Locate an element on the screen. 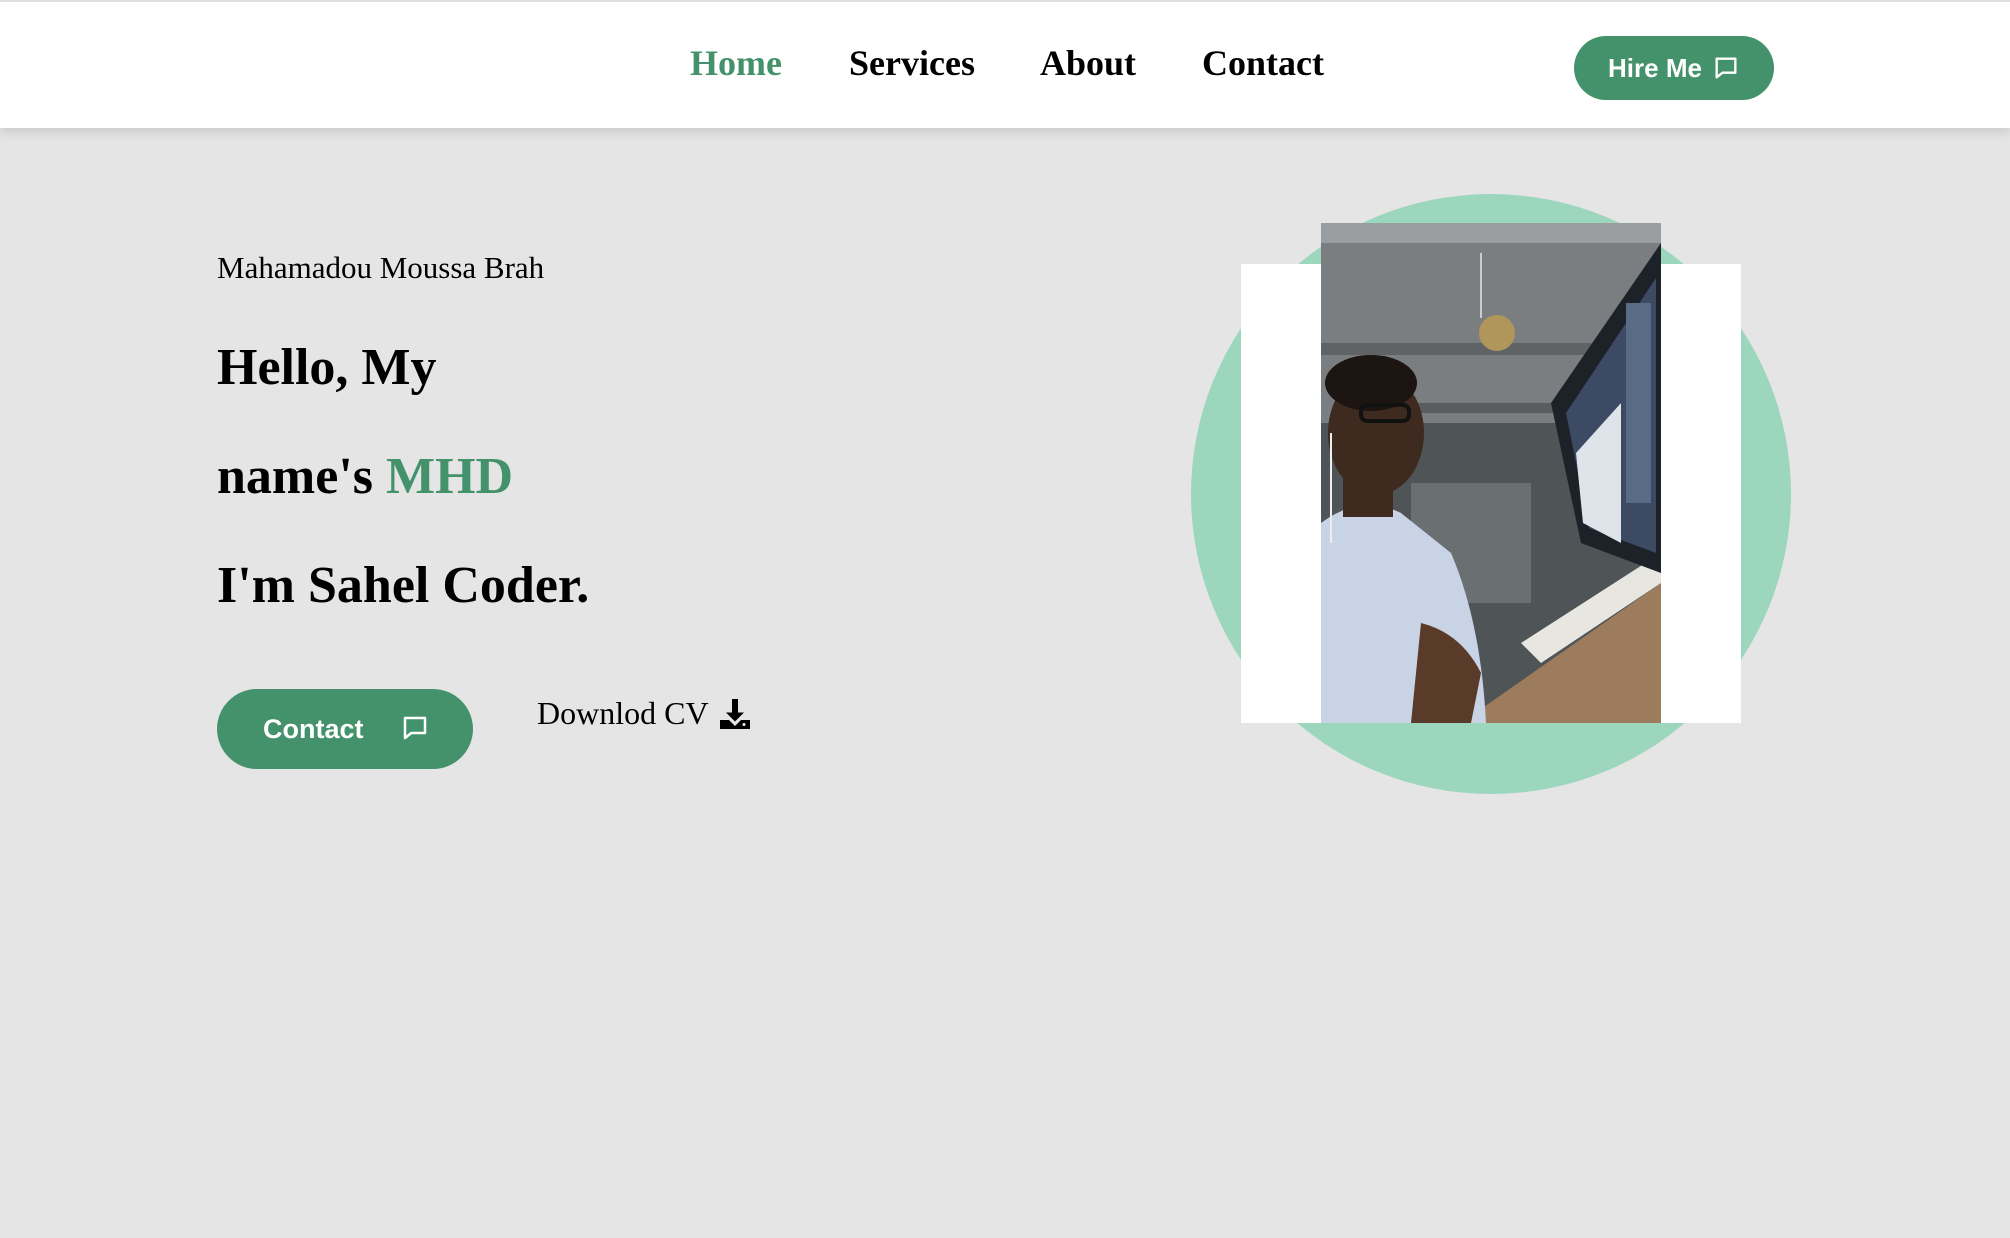 This screenshot has height=1238, width=2010. download-cv-link: Downlod CV is located at coordinates (645, 713).